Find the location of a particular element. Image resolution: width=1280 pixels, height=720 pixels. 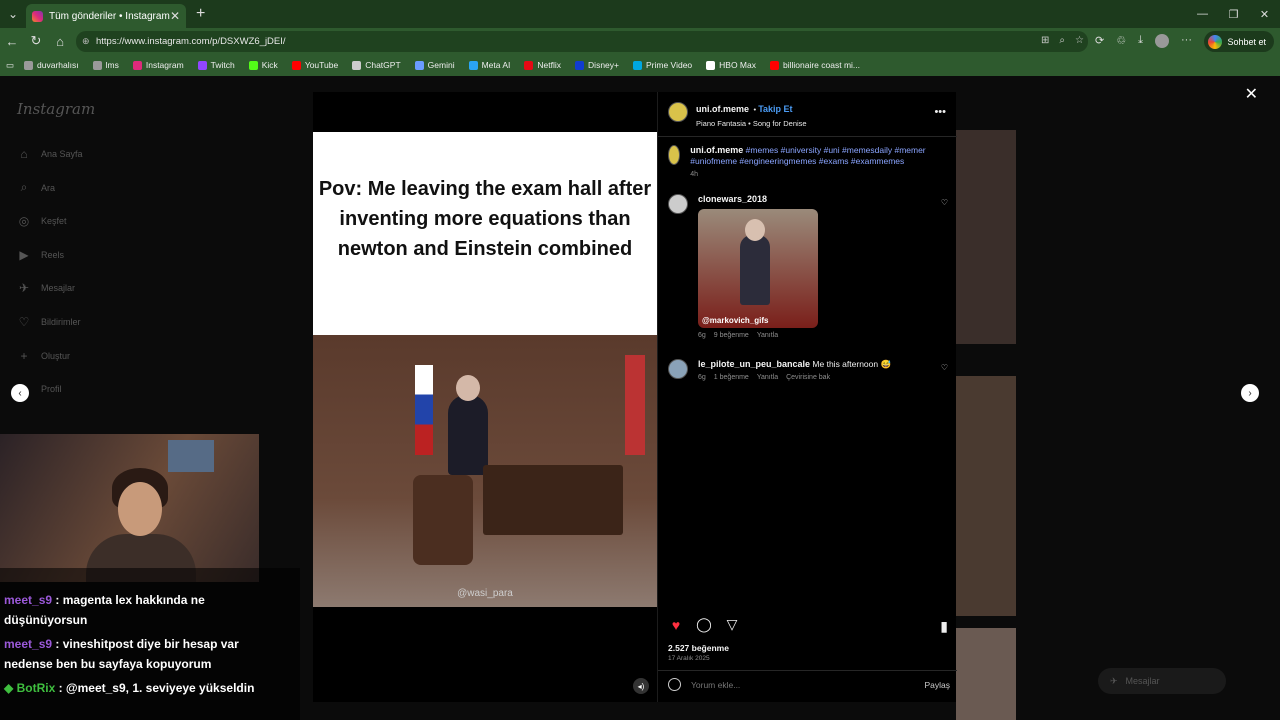

next-post-icon: › is located at coordinates (1250, 393).